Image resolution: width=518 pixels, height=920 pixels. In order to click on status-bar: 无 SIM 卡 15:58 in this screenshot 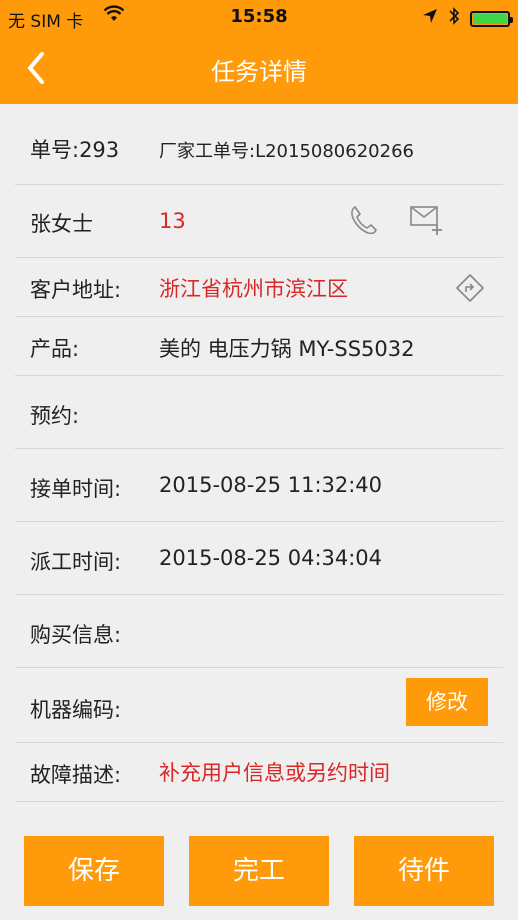, I will do `click(259, 17)`.